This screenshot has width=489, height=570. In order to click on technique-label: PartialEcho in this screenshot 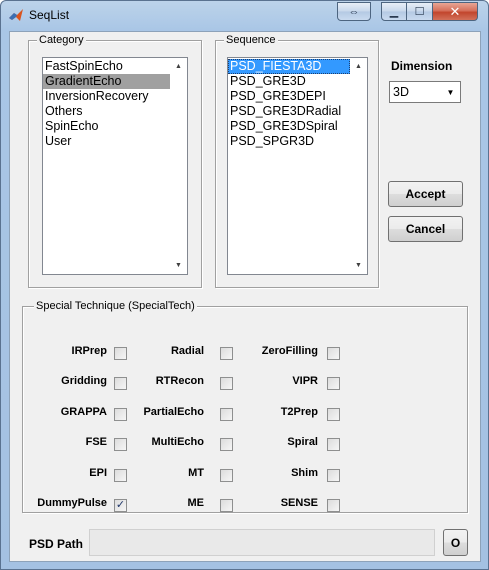, I will do `click(173, 412)`.